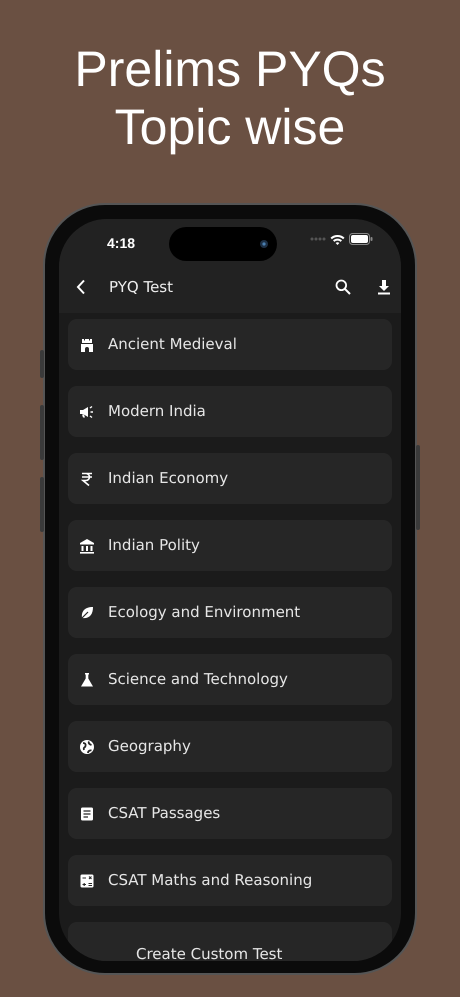  I want to click on topic-label: Geography, so click(149, 747).